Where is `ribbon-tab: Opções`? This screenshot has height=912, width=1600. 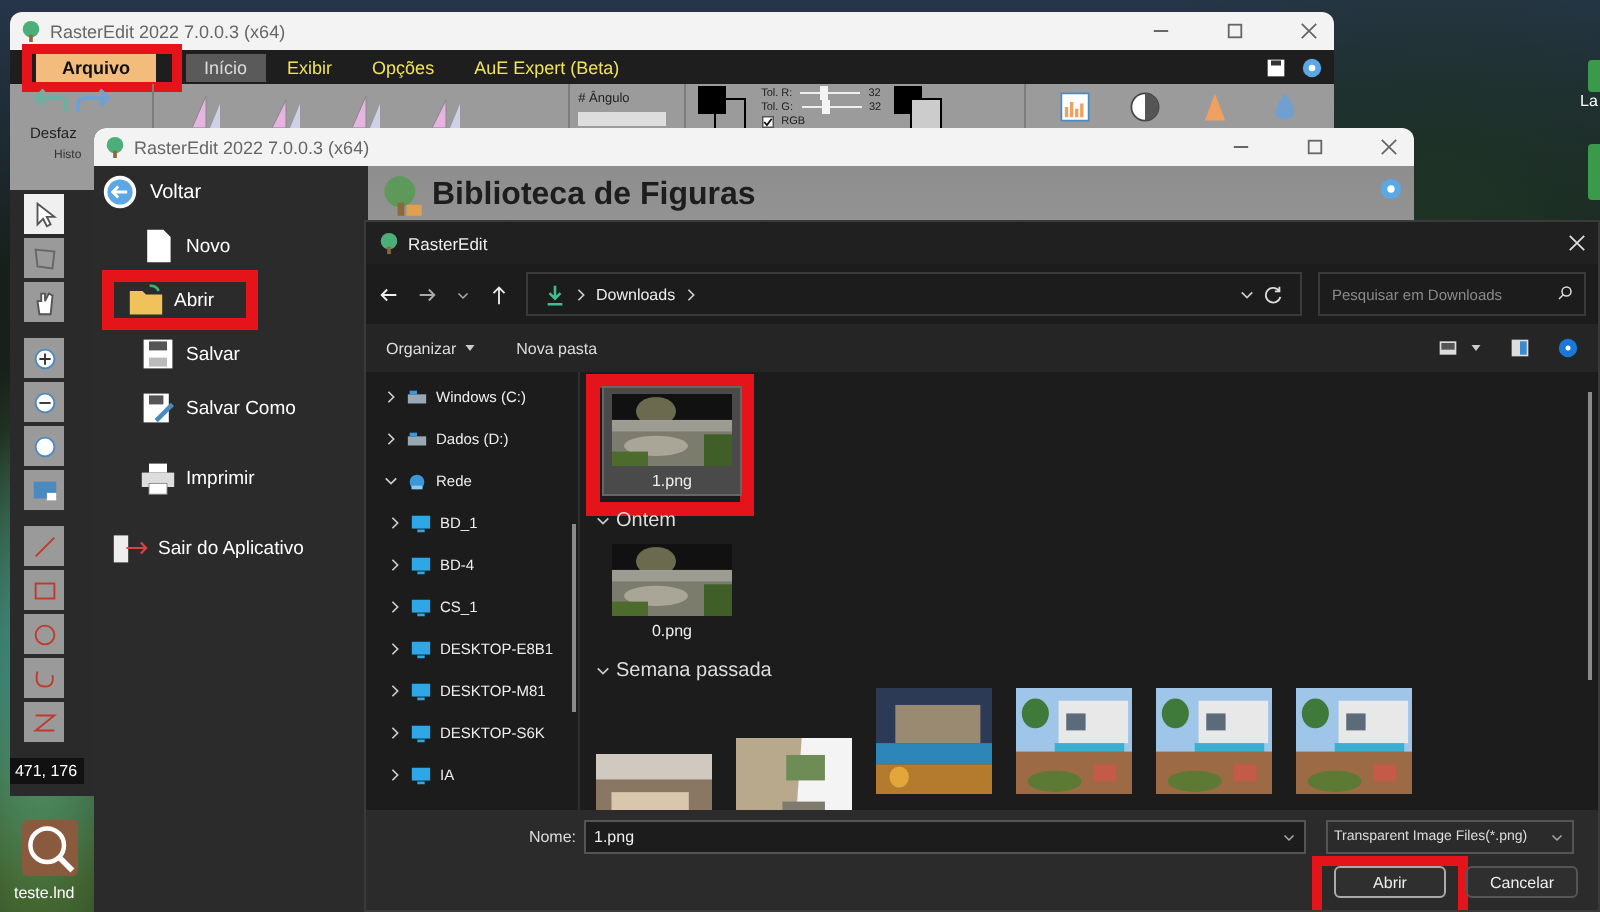 ribbon-tab: Opções is located at coordinates (403, 67).